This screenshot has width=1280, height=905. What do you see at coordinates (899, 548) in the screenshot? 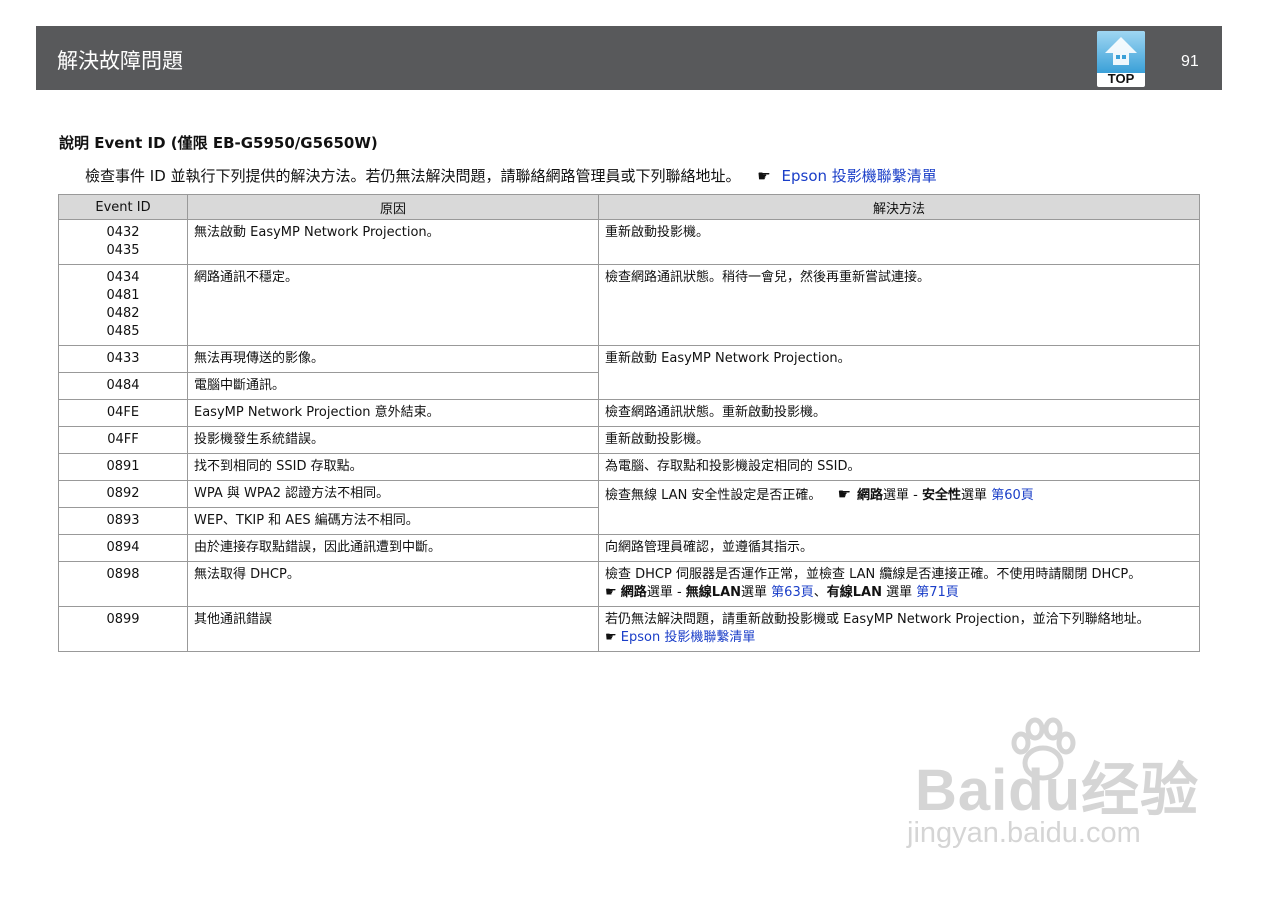
I see `solution-cell: 向網路管理員確認，並遵循其指示。` at bounding box center [899, 548].